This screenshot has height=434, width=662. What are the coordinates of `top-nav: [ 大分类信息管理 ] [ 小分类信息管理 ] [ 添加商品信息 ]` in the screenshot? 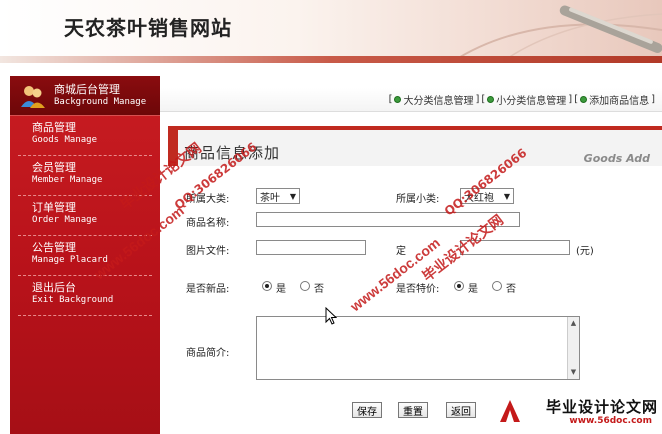 It's located at (411, 100).